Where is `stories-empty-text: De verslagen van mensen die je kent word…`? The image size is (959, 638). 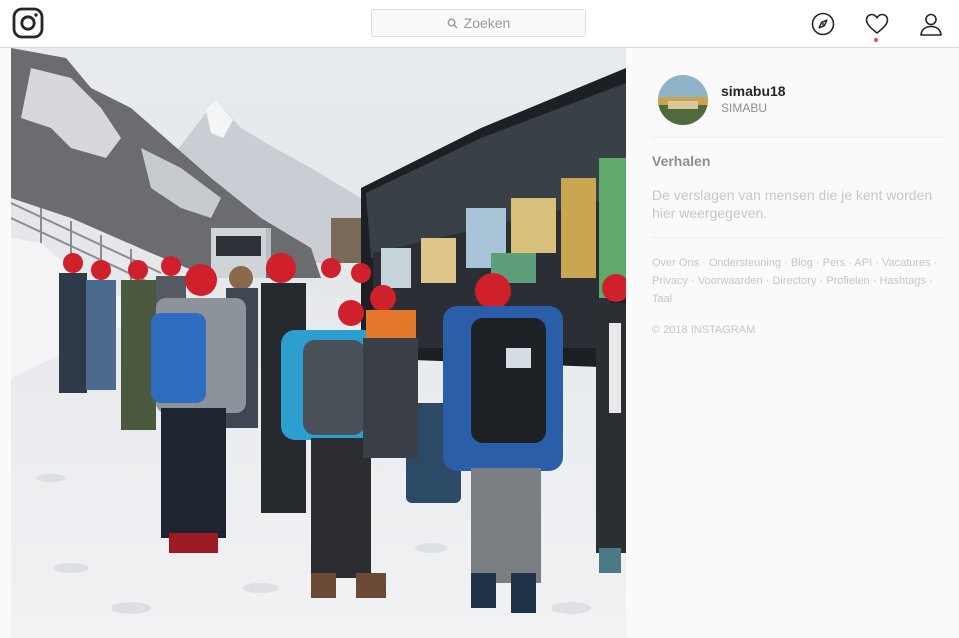 stories-empty-text: De verslagen van mensen die je kent word… is located at coordinates (792, 204).